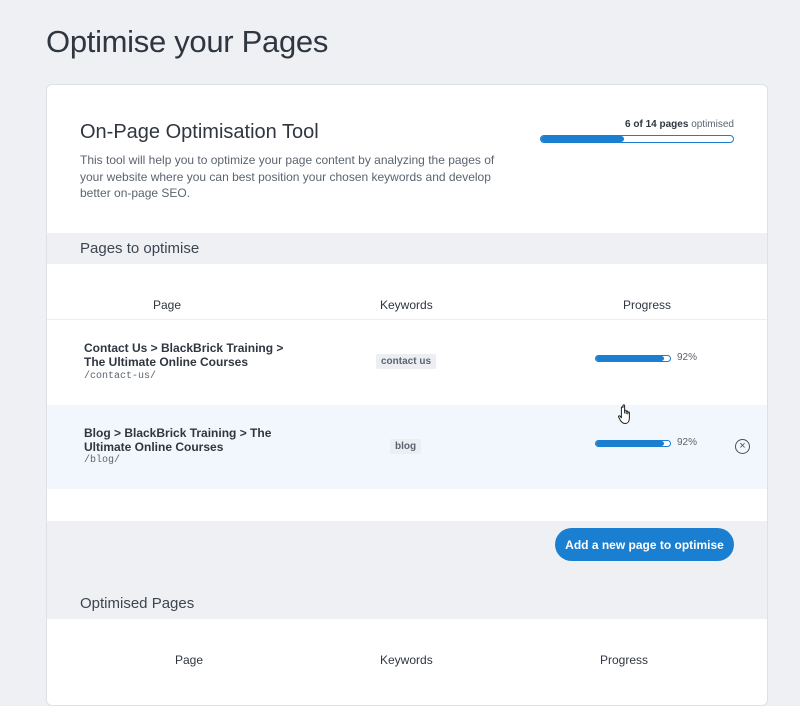 The image size is (800, 706). What do you see at coordinates (102, 460) in the screenshot?
I see `row-page-path: /blog/` at bounding box center [102, 460].